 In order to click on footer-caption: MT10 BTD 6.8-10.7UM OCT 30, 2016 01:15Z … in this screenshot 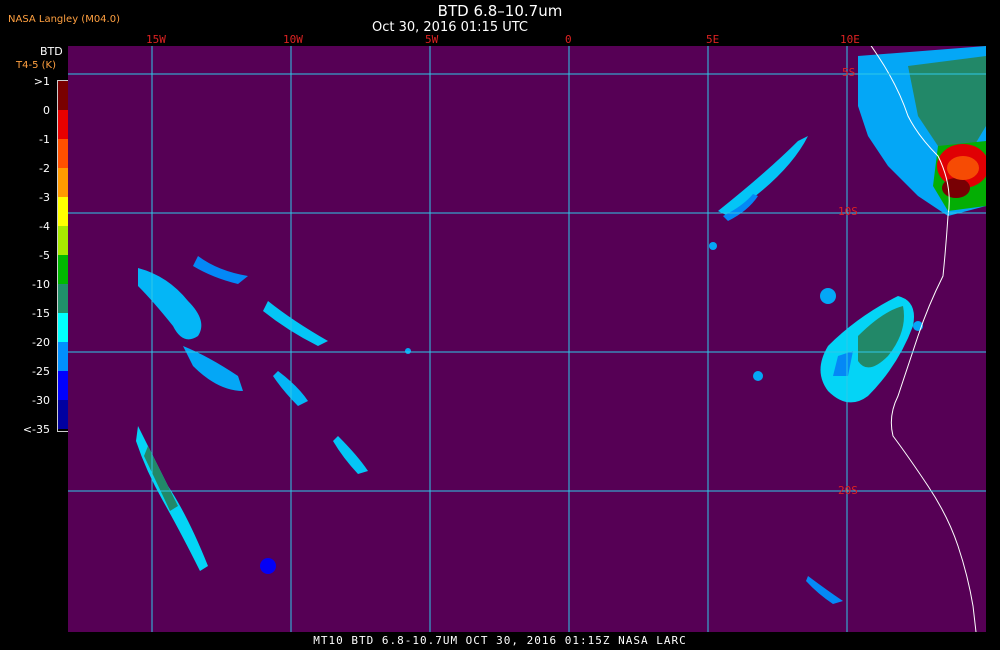, I will do `click(500, 640)`.